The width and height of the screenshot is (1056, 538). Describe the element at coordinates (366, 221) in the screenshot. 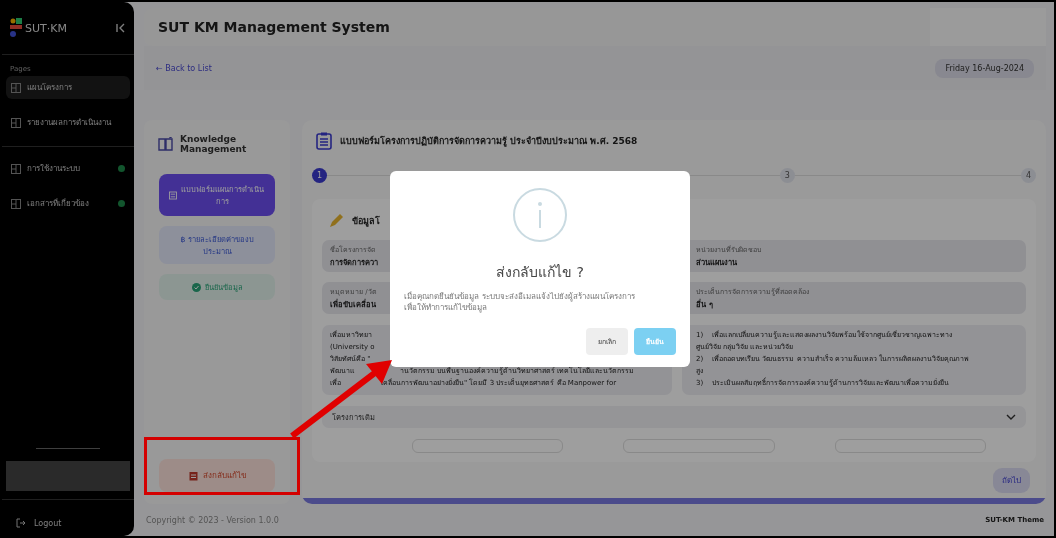

I see `section-title: ข้อมูลโ` at that location.